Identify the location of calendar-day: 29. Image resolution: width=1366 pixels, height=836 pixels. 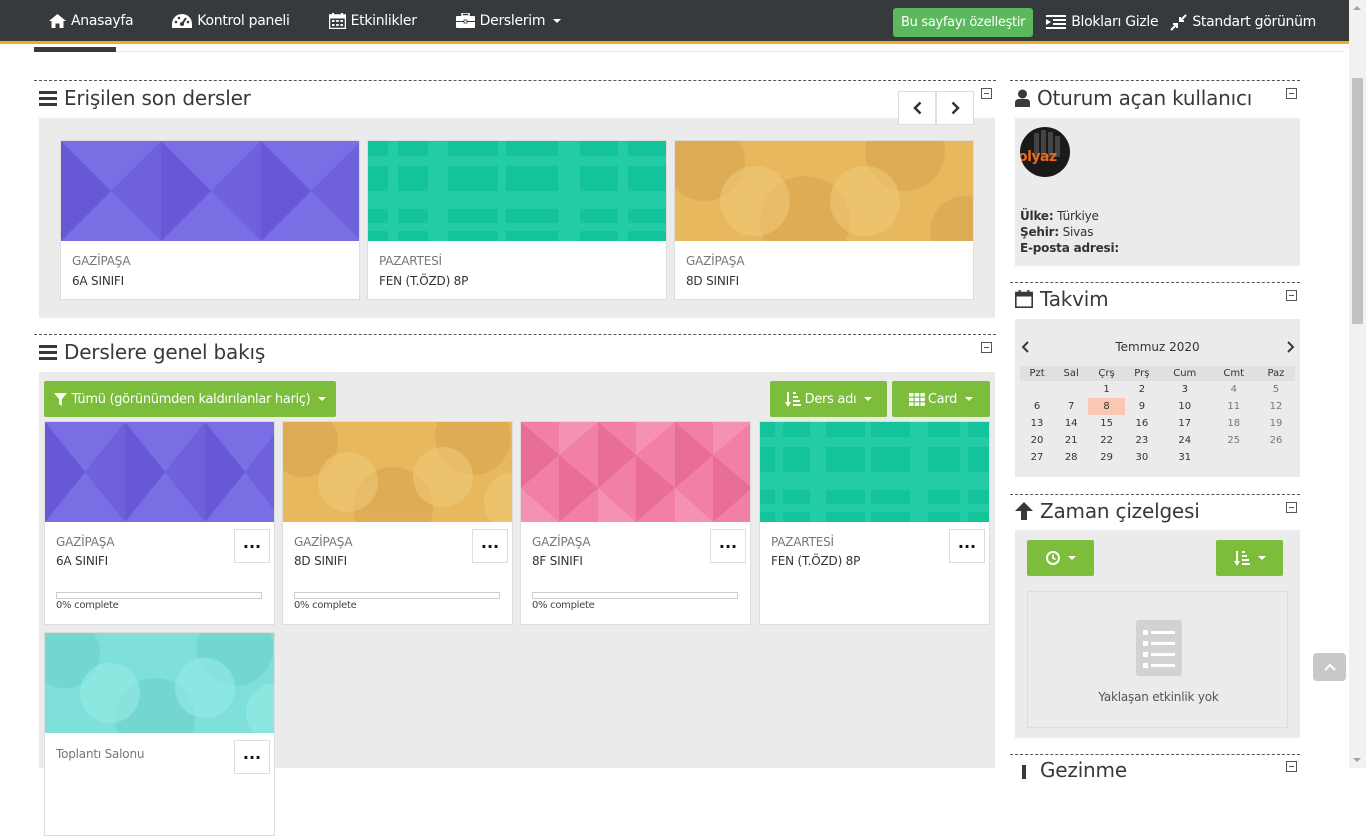
(1106, 457).